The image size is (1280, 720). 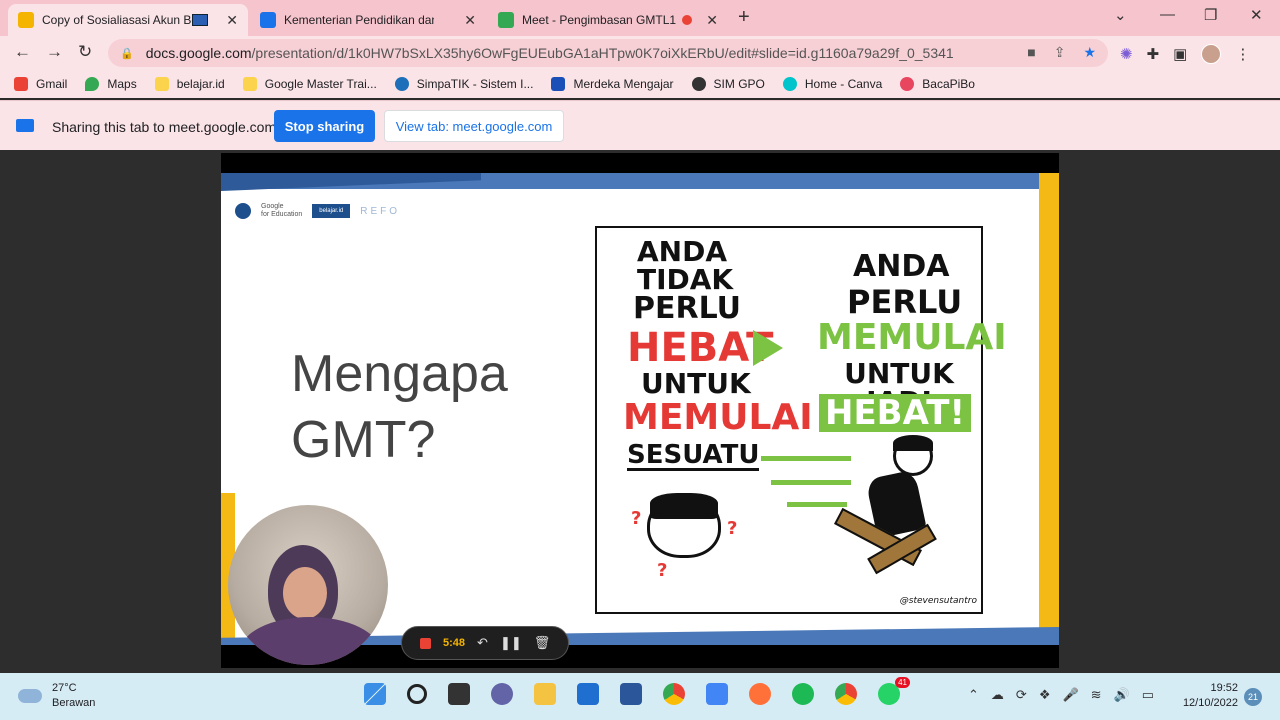 What do you see at coordinates (631, 694) in the screenshot?
I see `word-icon` at bounding box center [631, 694].